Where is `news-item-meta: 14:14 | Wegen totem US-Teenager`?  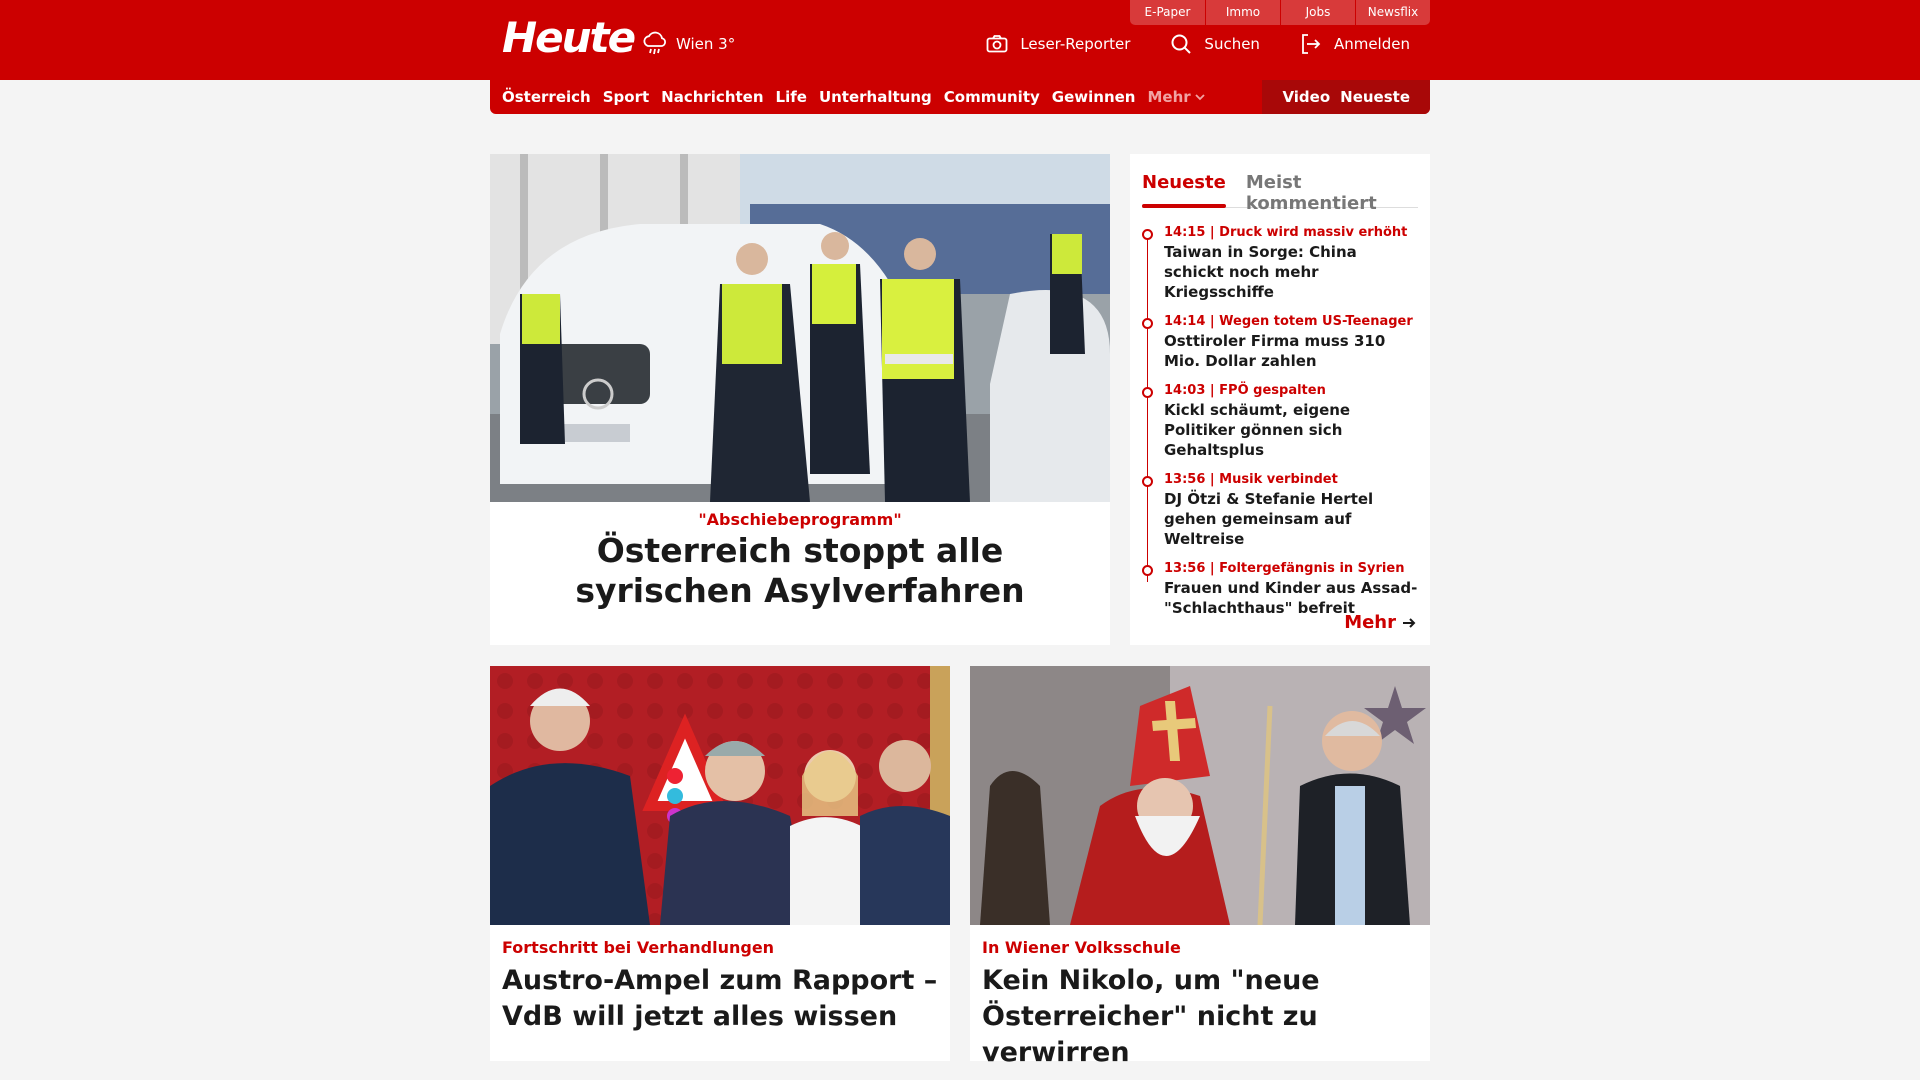 news-item-meta: 14:14 | Wegen totem US-Teenager is located at coordinates (1288, 321).